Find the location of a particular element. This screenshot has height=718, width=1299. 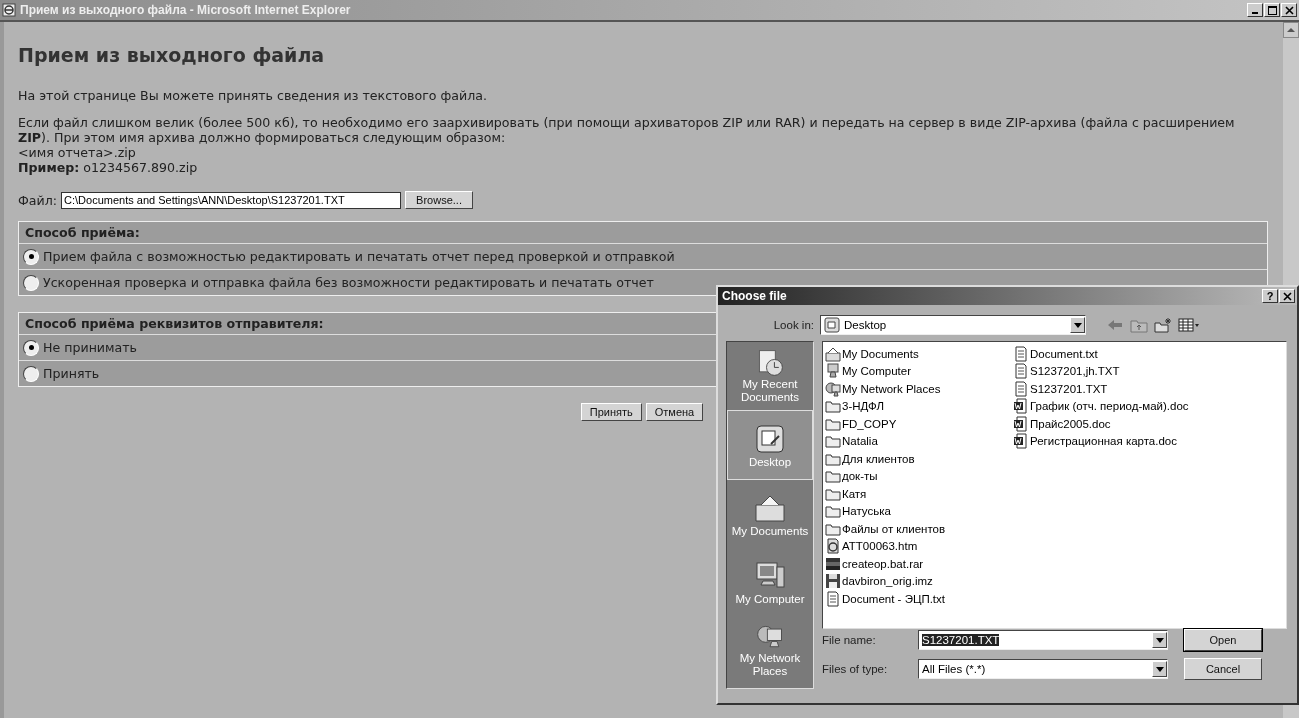

file-label: Файл: is located at coordinates (38, 200).